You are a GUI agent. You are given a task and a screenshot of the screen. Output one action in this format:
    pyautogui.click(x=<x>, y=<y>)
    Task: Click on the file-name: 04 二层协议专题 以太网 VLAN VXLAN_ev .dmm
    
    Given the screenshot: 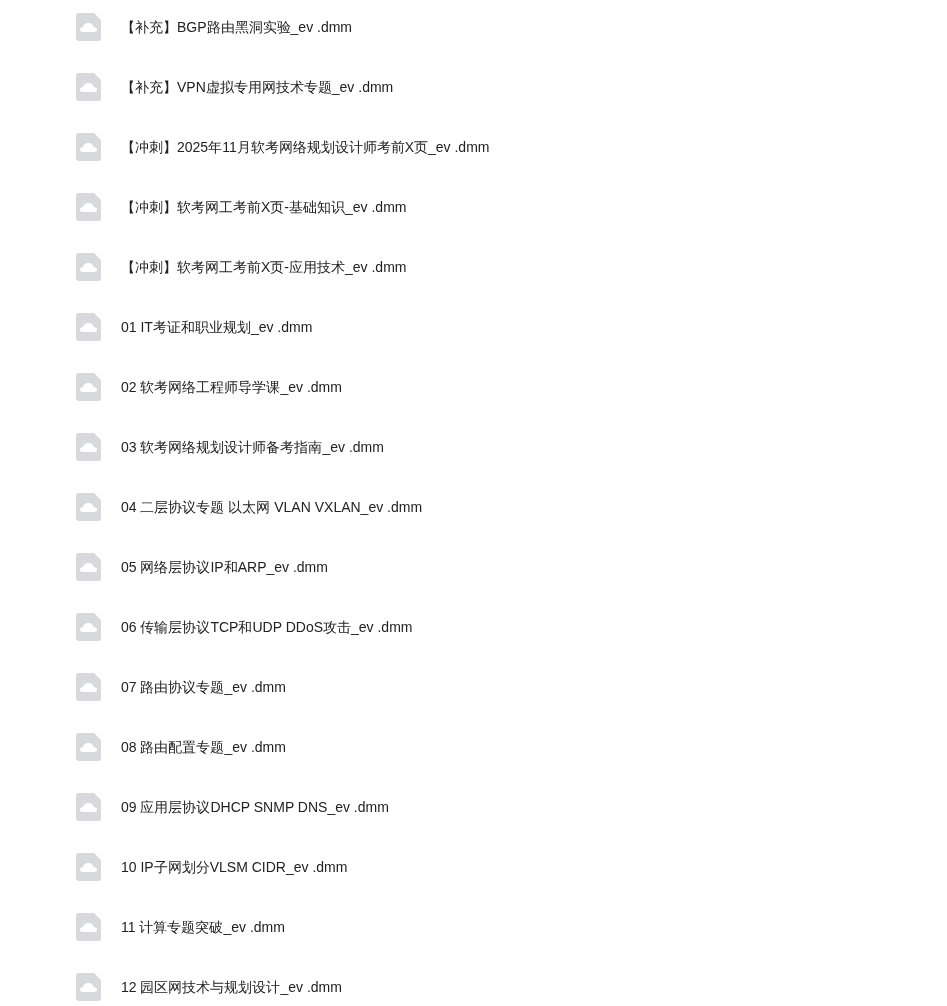 What is the action you would take?
    pyautogui.click(x=272, y=507)
    